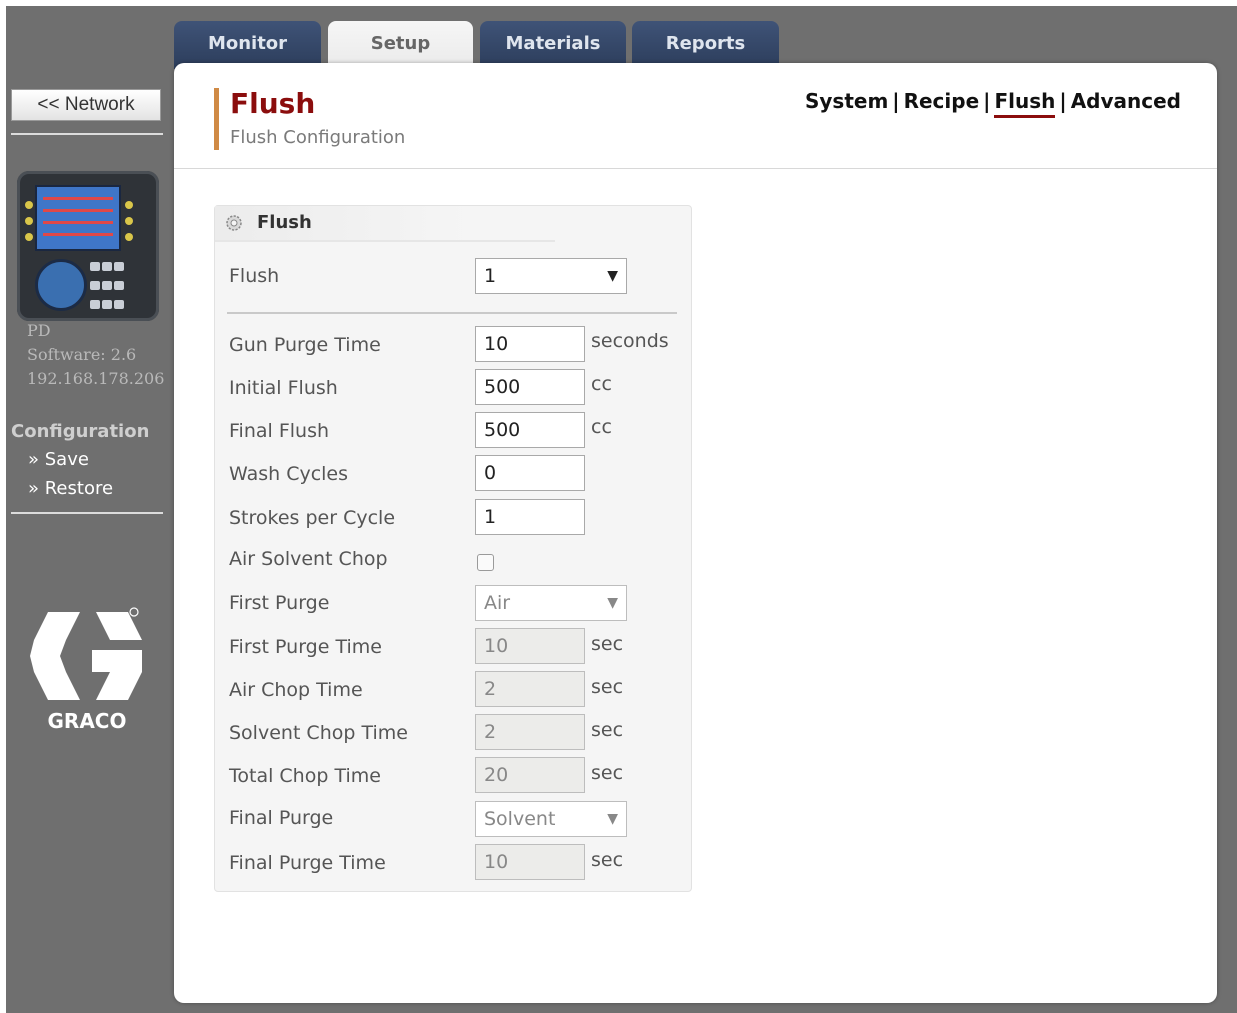 The height and width of the screenshot is (1013, 1237). I want to click on final-flush-input: 500, so click(530, 430).